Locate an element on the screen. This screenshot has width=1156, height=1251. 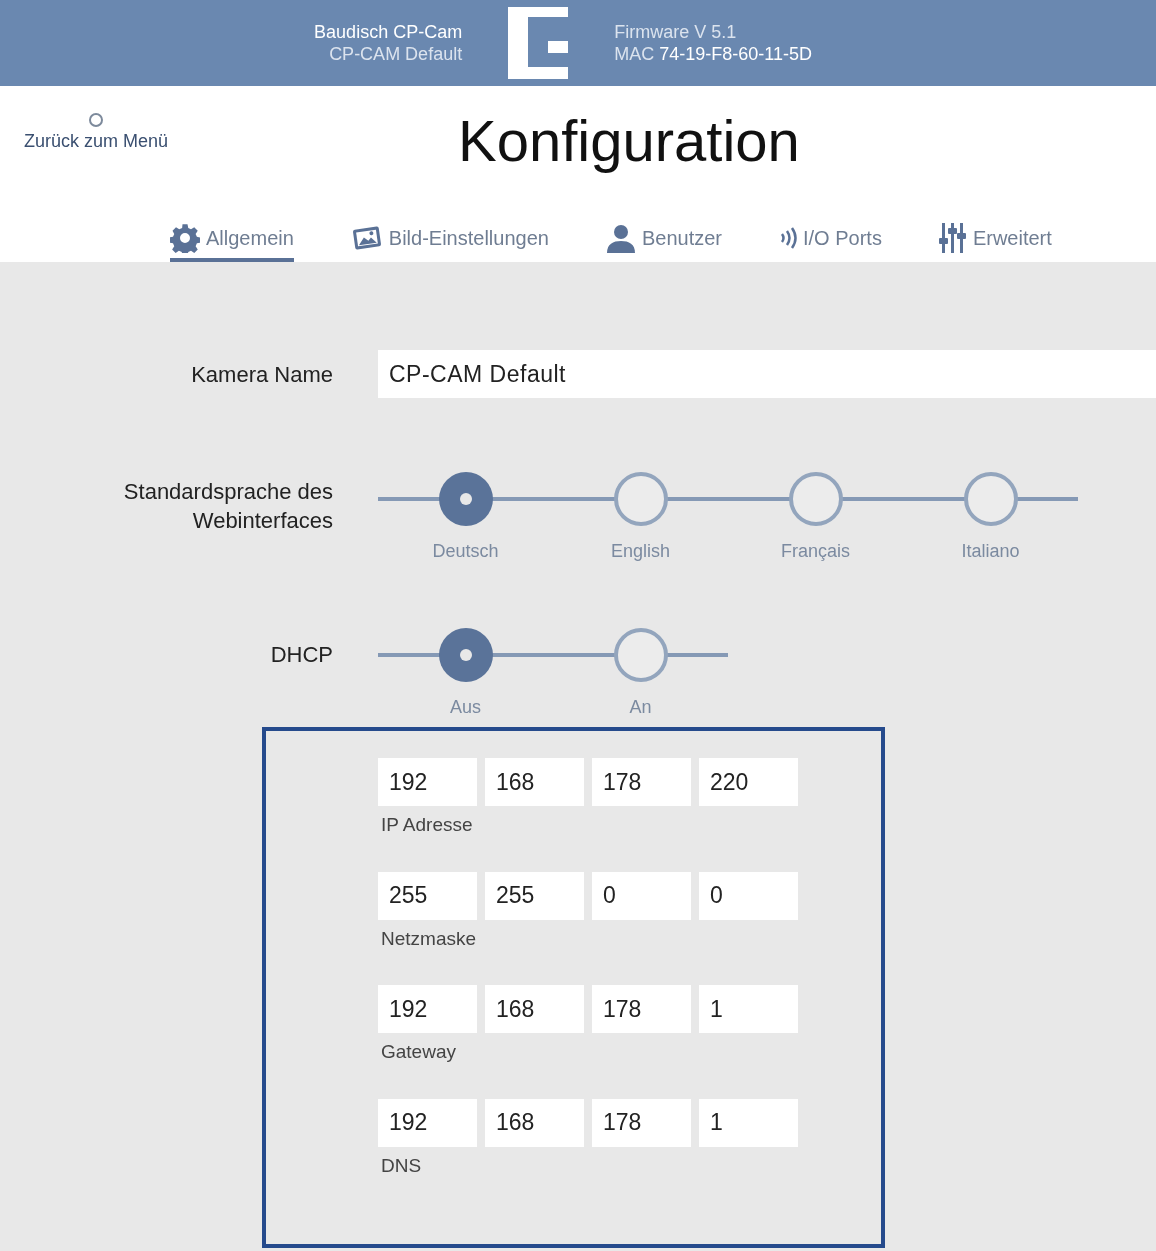
field-label: Kamera Name is located at coordinates (261, 374).